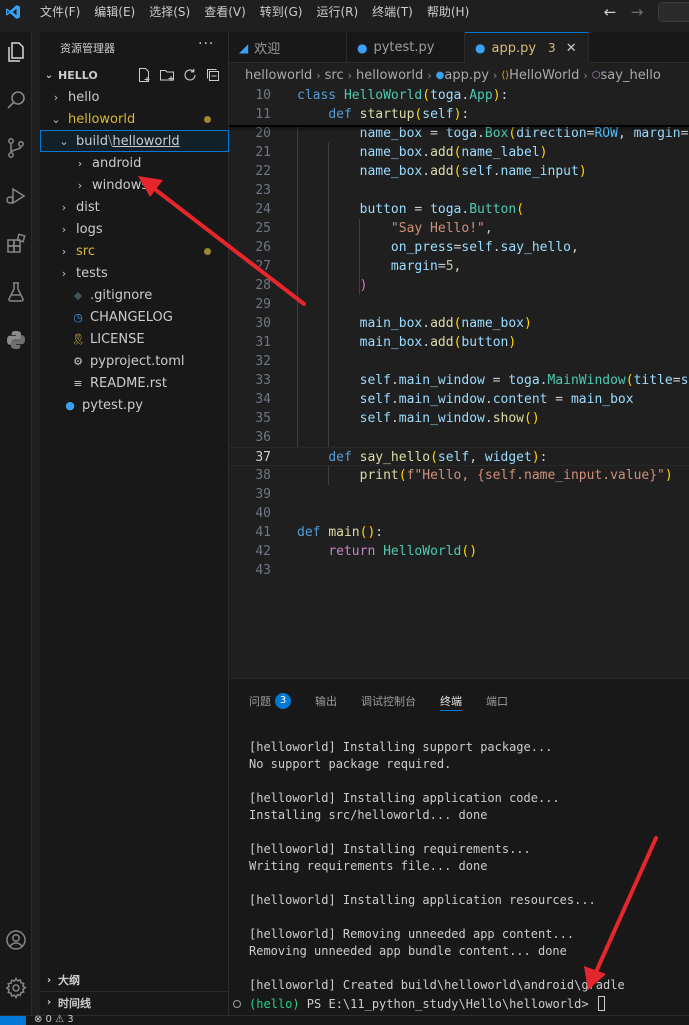 This screenshot has width=689, height=1025. What do you see at coordinates (466, 75) in the screenshot?
I see `breadcrumb-item: app.py` at bounding box center [466, 75].